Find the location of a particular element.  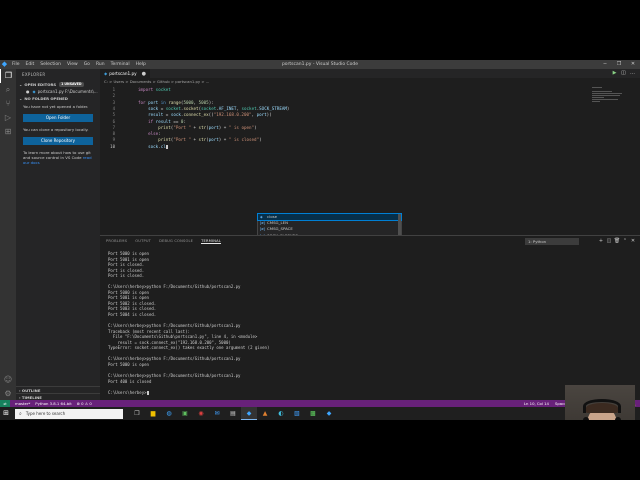

menu-help: Help is located at coordinates (141, 64).